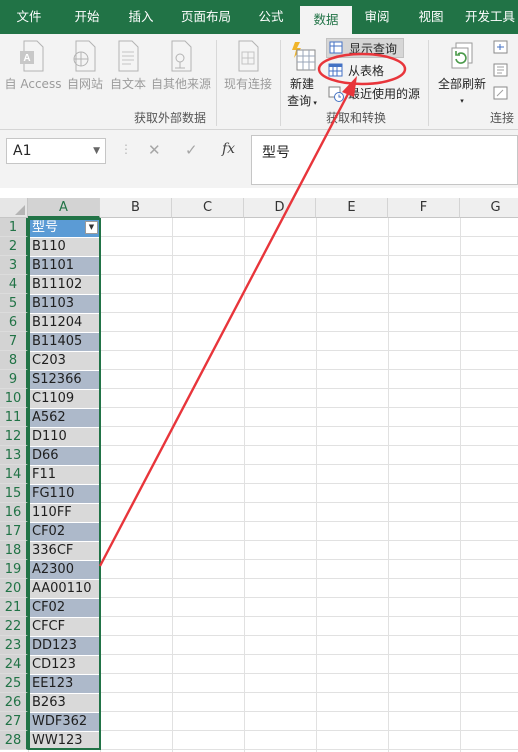  What do you see at coordinates (501, 70) in the screenshot?
I see `properties-icon` at bounding box center [501, 70].